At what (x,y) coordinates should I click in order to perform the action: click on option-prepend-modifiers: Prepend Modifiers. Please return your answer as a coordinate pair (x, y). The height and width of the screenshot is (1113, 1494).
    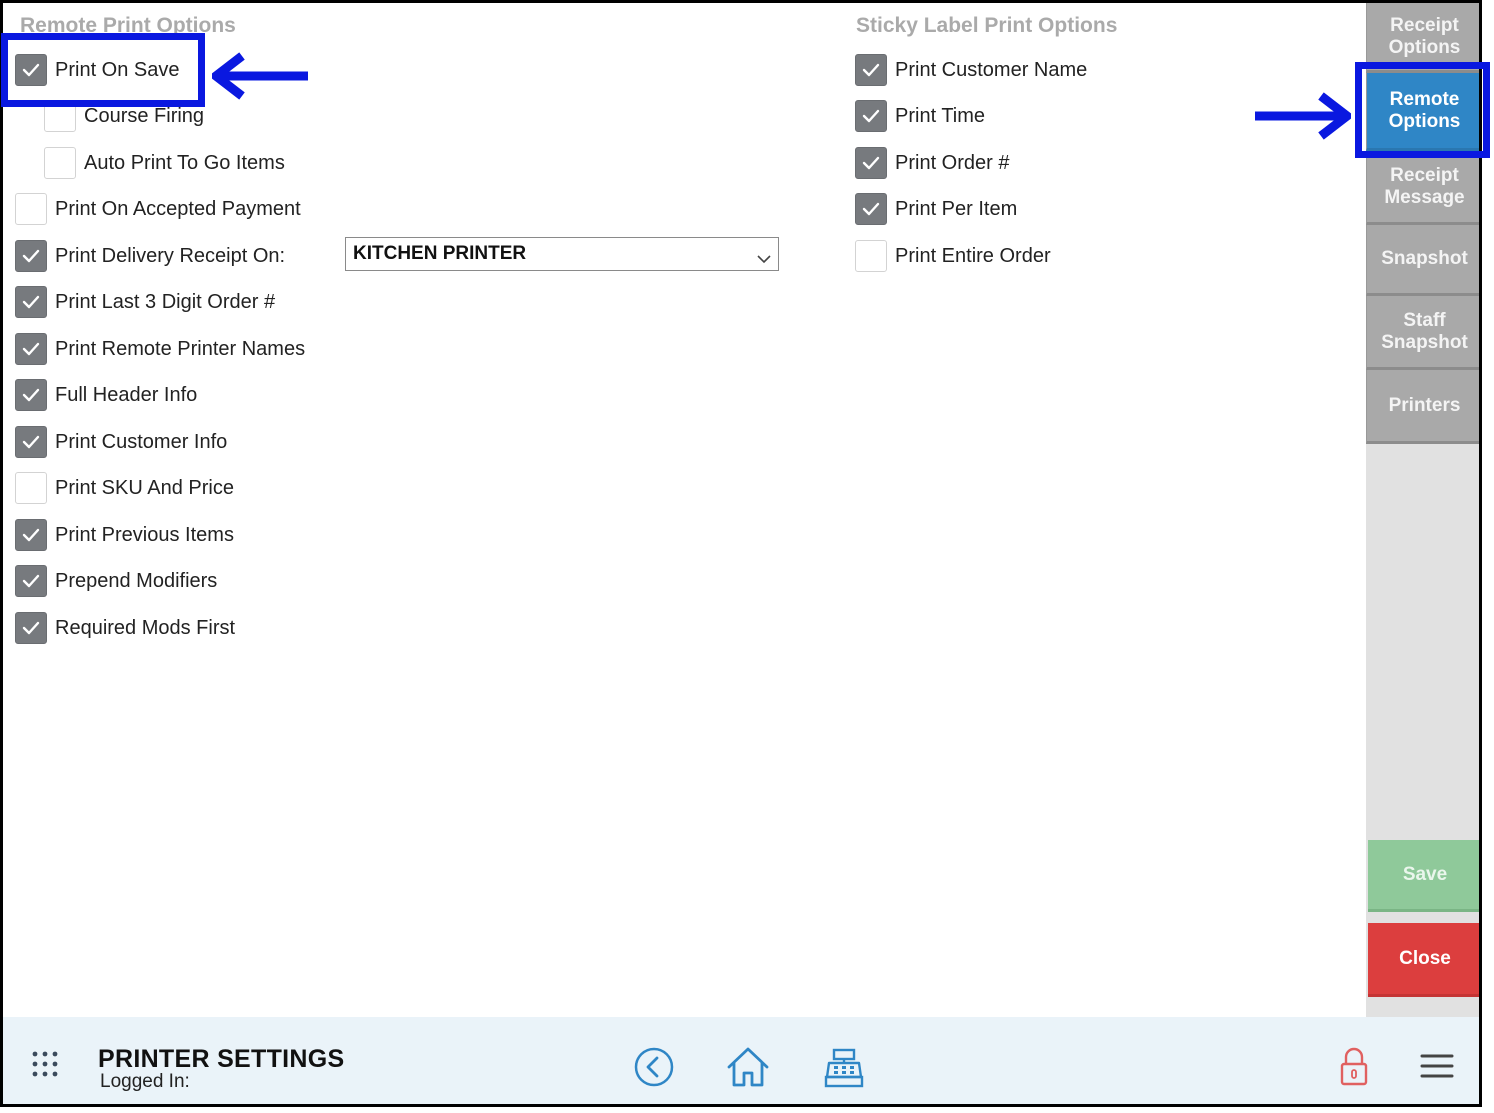
    Looking at the image, I should click on (116, 581).